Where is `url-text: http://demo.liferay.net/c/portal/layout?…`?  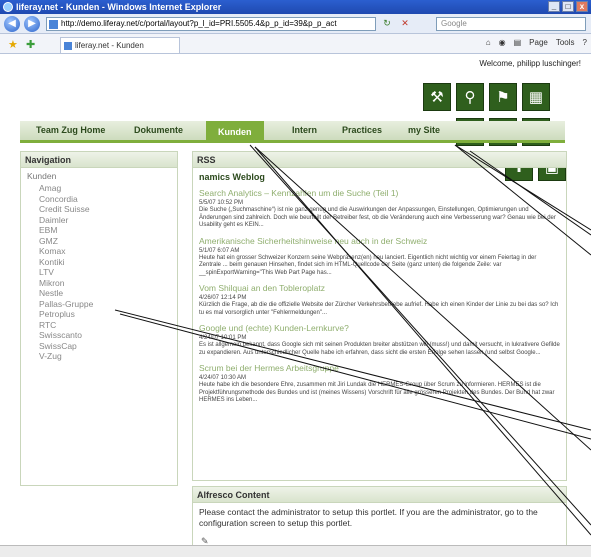 url-text: http://demo.liferay.net/c/portal/layout?… is located at coordinates (199, 23).